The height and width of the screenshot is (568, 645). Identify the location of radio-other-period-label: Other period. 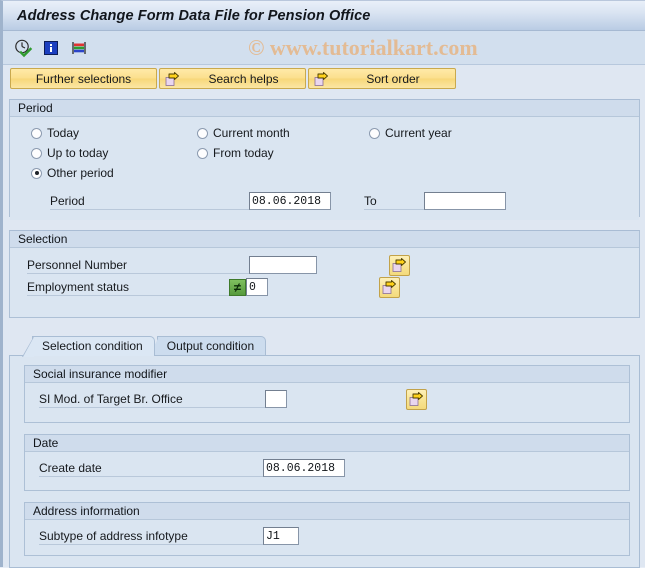
(80, 173).